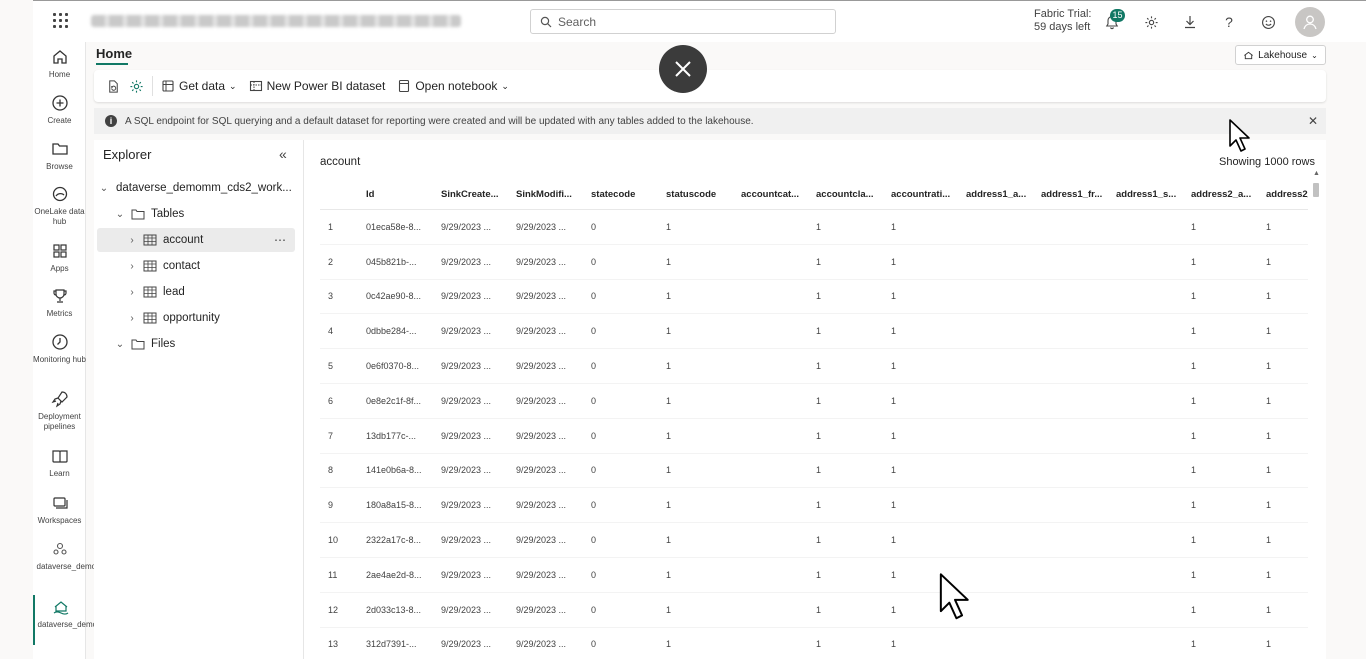 The image size is (1366, 659). Describe the element at coordinates (59, 205) in the screenshot. I see `rail-item-onelake: OneLake data hub` at that location.